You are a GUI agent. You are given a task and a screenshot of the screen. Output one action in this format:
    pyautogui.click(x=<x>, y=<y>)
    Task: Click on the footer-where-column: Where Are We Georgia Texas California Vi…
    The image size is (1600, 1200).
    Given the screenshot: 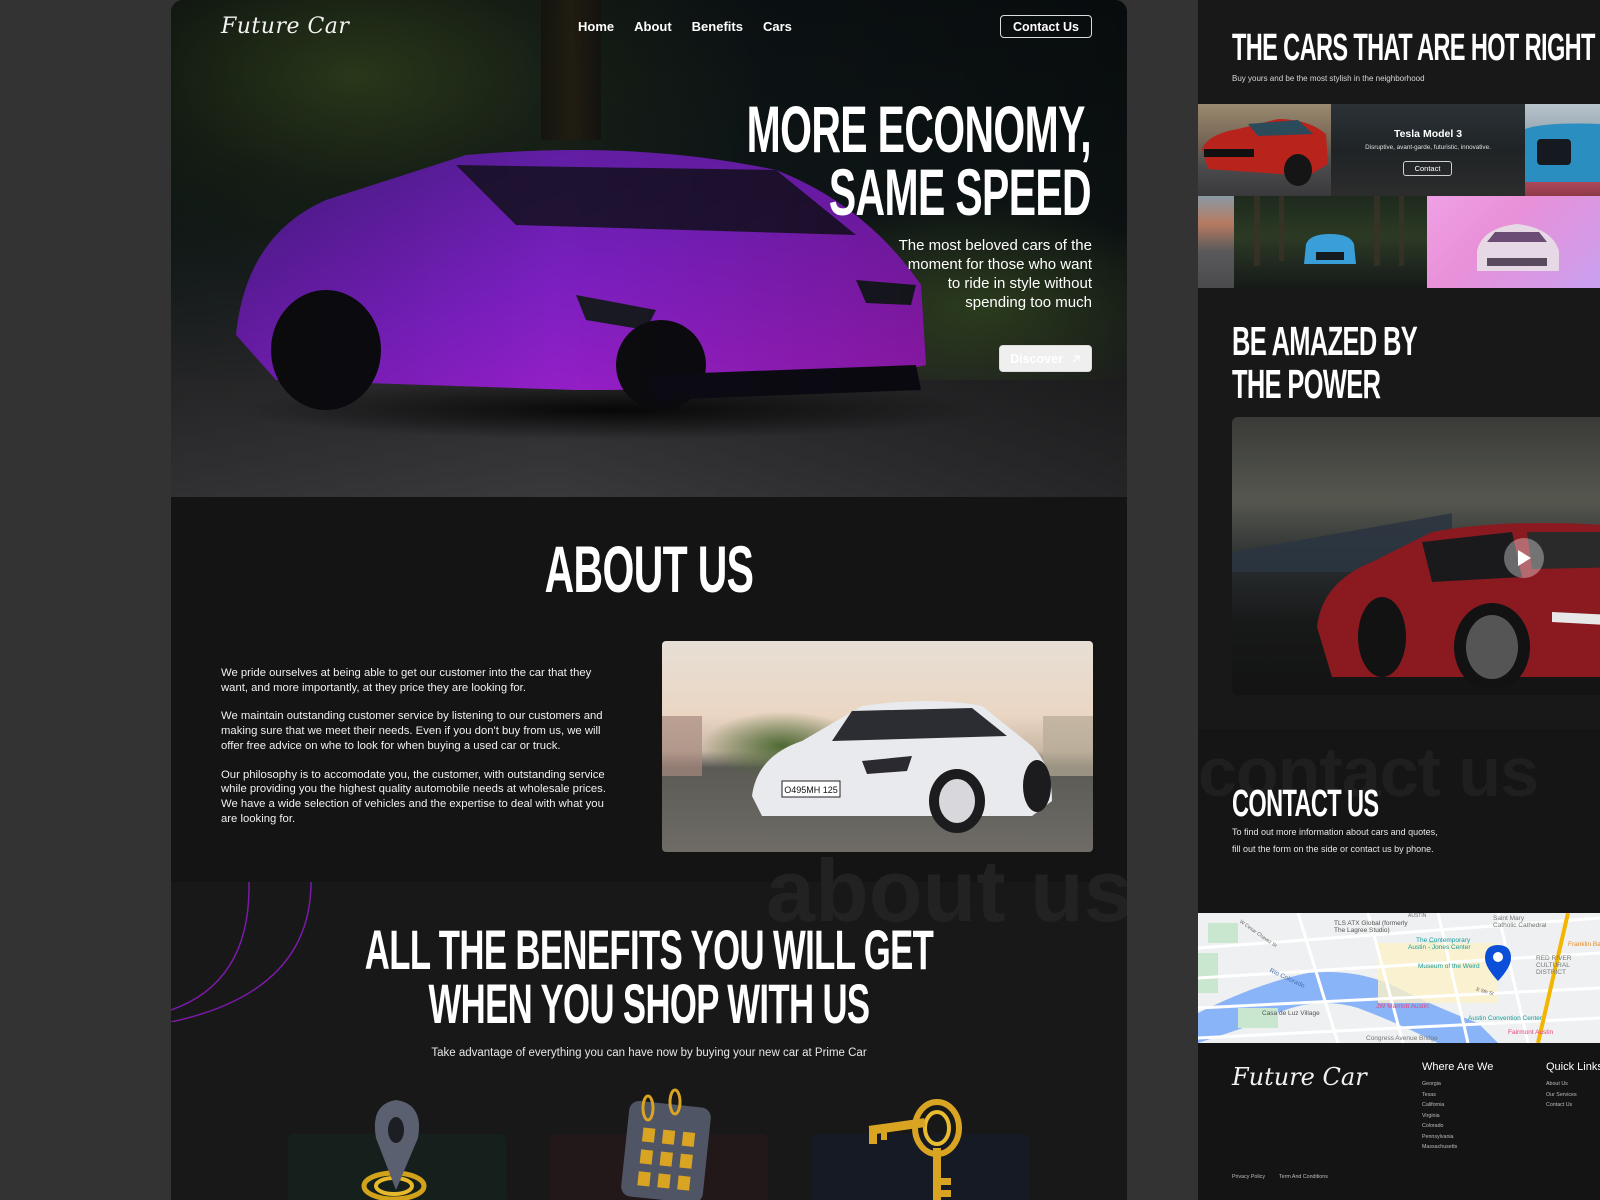 What is the action you would take?
    pyautogui.click(x=1457, y=1107)
    